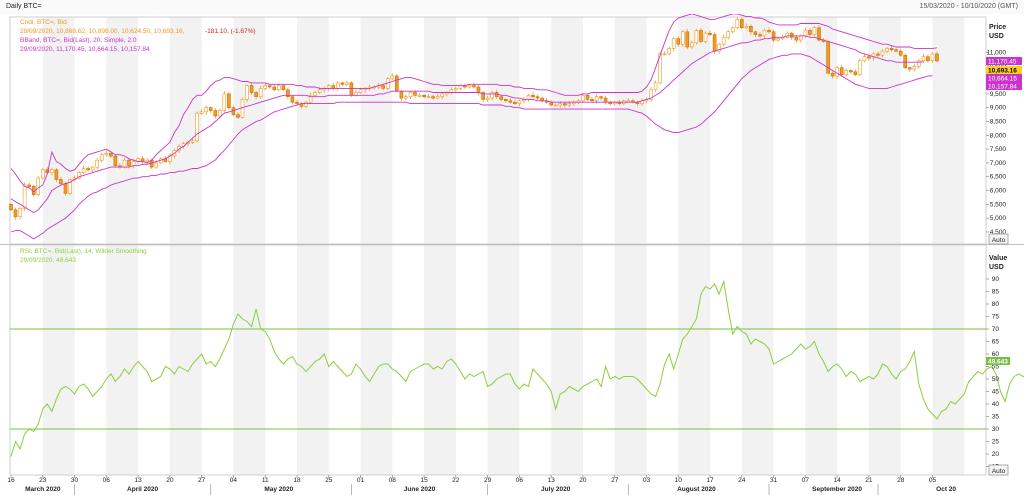 This screenshot has width=1024, height=495. What do you see at coordinates (933, 480) in the screenshot?
I see `date-tick-label: 05` at bounding box center [933, 480].